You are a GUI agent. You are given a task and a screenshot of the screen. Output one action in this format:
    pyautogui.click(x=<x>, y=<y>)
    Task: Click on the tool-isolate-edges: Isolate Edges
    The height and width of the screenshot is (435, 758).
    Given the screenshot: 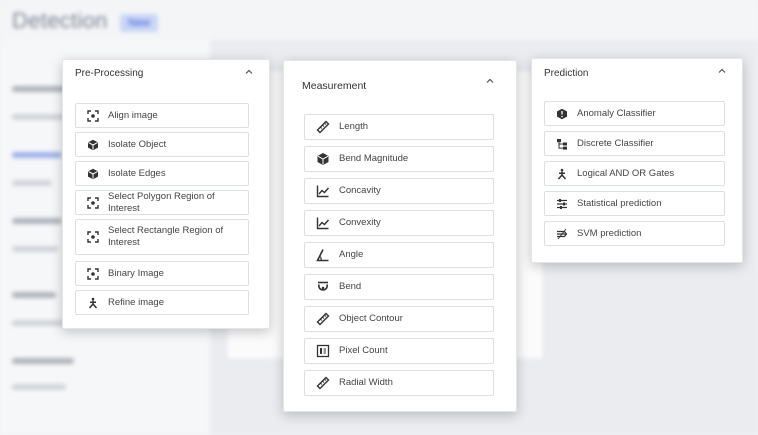 What is the action you would take?
    pyautogui.click(x=162, y=173)
    